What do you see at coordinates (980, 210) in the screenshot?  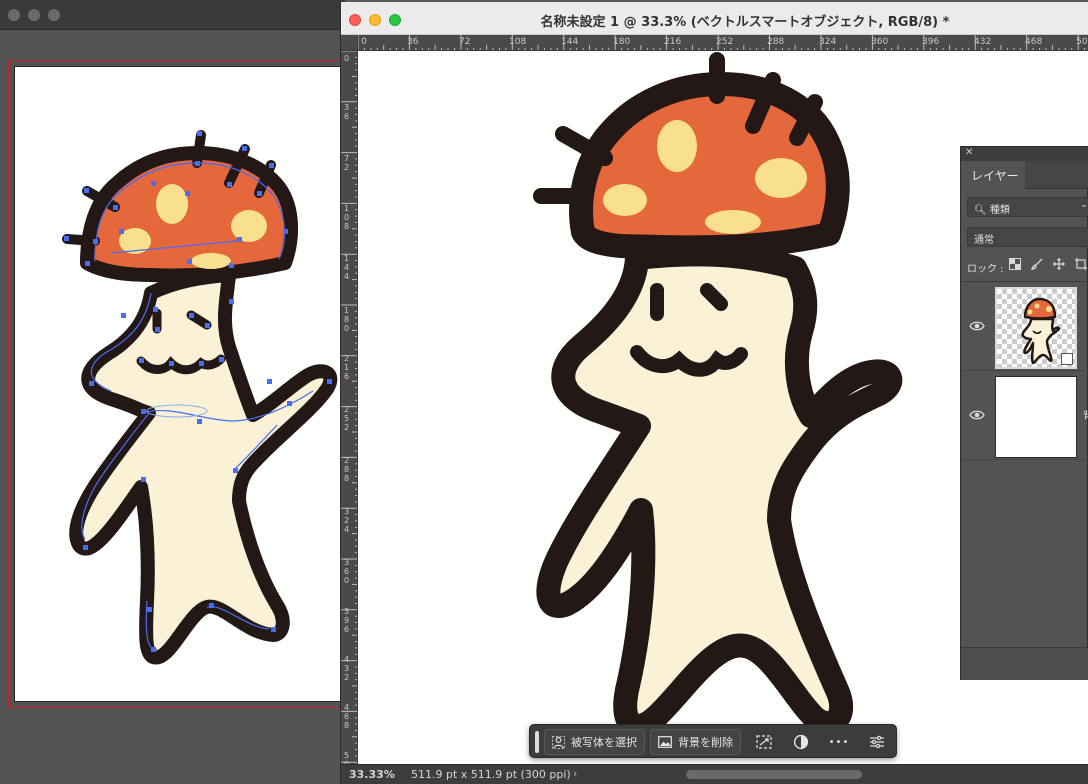 I see `search-icon: 🔍︎` at bounding box center [980, 210].